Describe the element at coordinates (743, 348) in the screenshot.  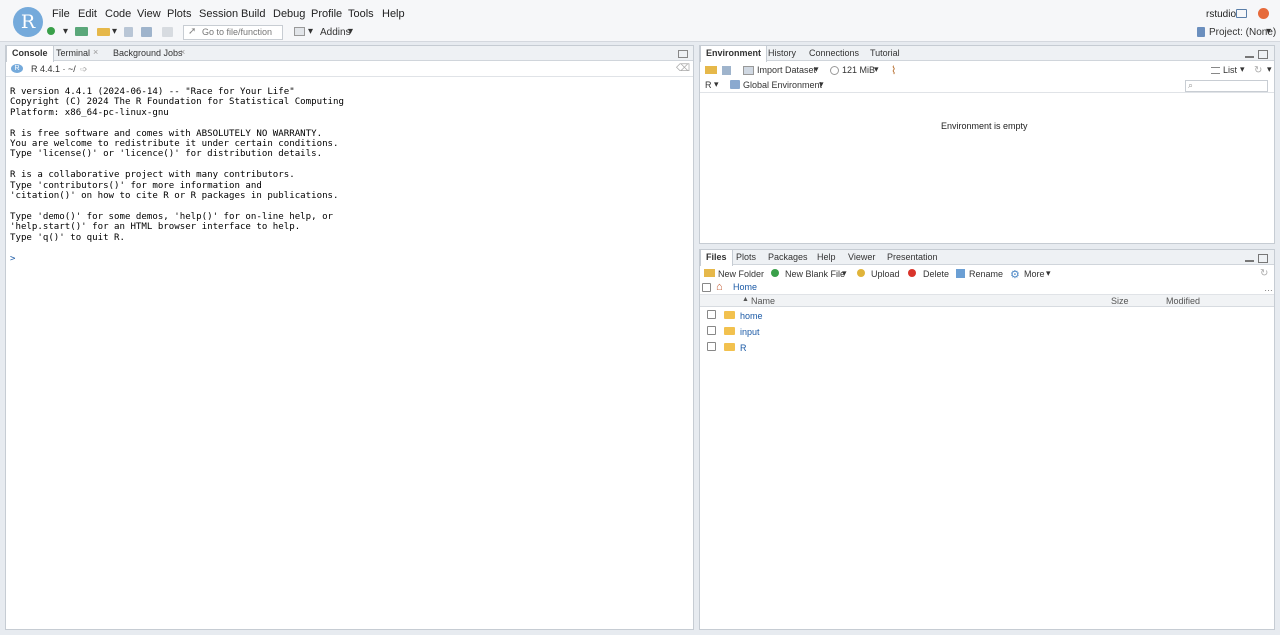
I see `file-row-r: R` at that location.